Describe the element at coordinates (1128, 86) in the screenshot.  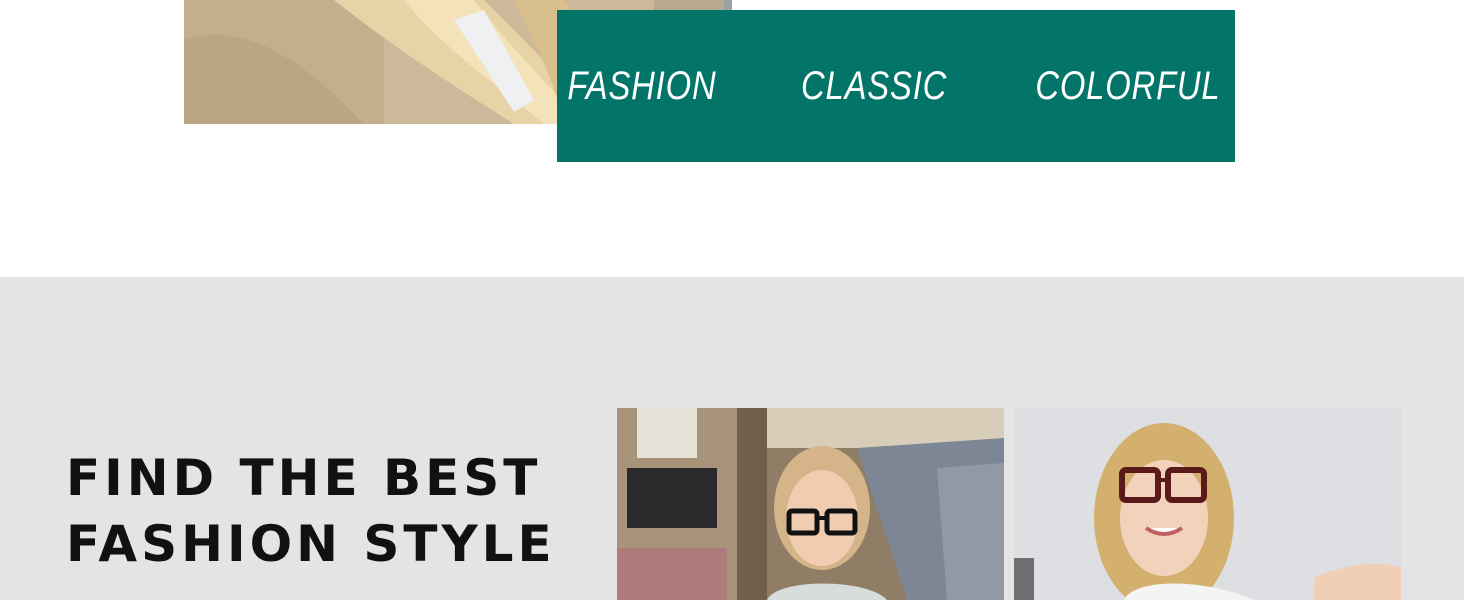
I see `tag-colorful: COLORFUL` at that location.